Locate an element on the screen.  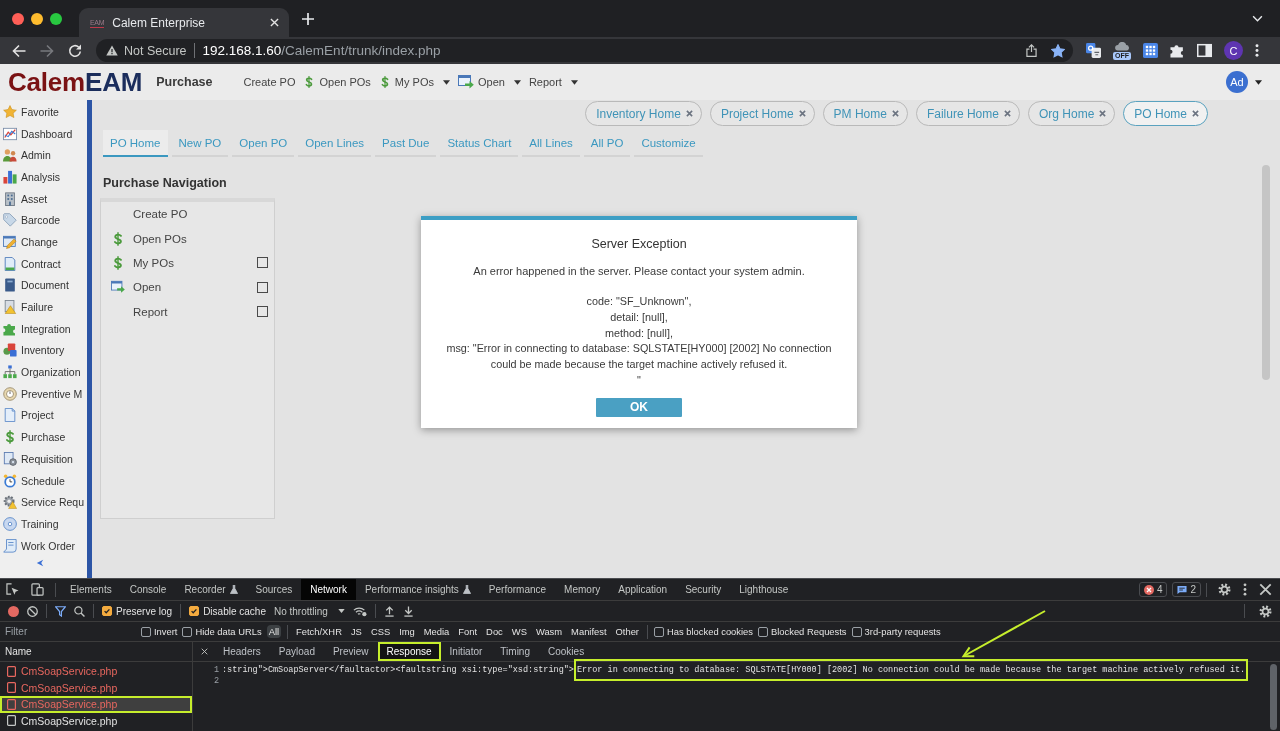
sidebar-item: Service Requ is located at coordinates (43, 502).